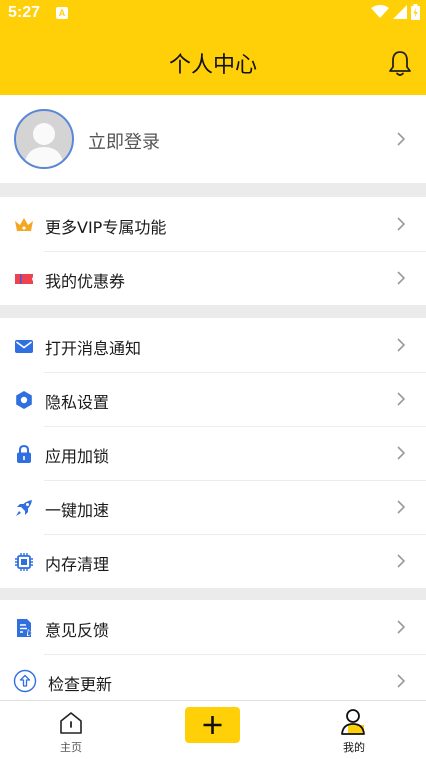 The width and height of the screenshot is (426, 759). I want to click on tab-mine: 我的, so click(354, 730).